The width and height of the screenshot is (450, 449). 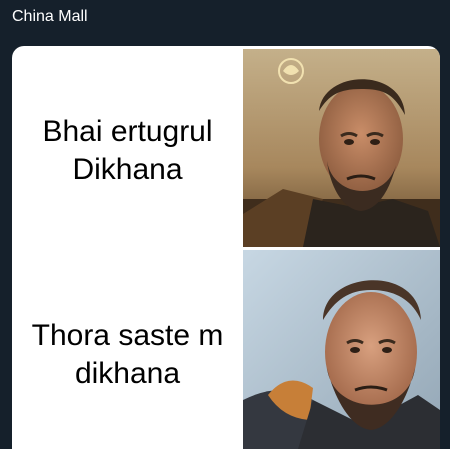 I want to click on meme-bottom-text: Thora saste m dikhana, so click(x=127, y=354).